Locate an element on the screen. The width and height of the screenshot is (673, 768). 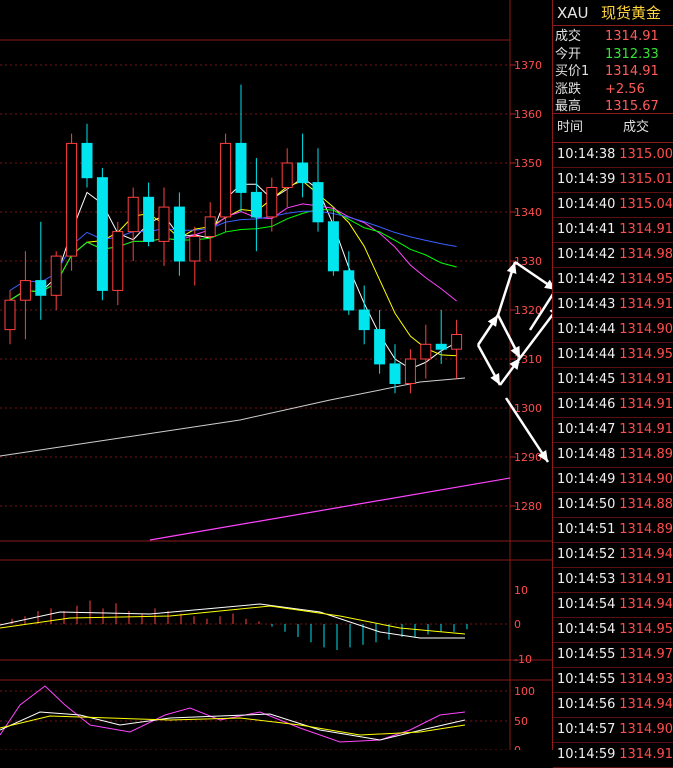
quote-value: 1315.67 is located at coordinates (632, 106).